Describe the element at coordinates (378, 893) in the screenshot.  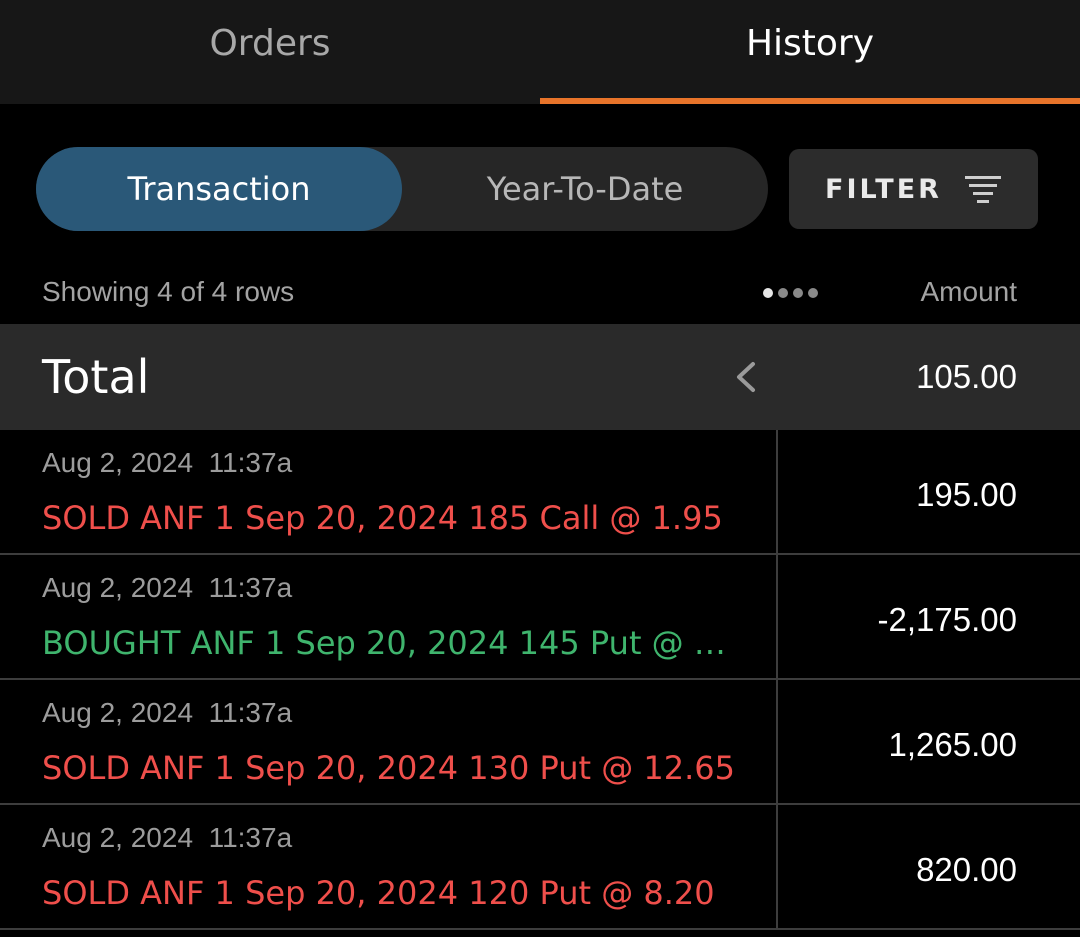
I see `transaction-description: SOLD ANF 1 Sep 20, 2024 120 Put @ 8.20` at that location.